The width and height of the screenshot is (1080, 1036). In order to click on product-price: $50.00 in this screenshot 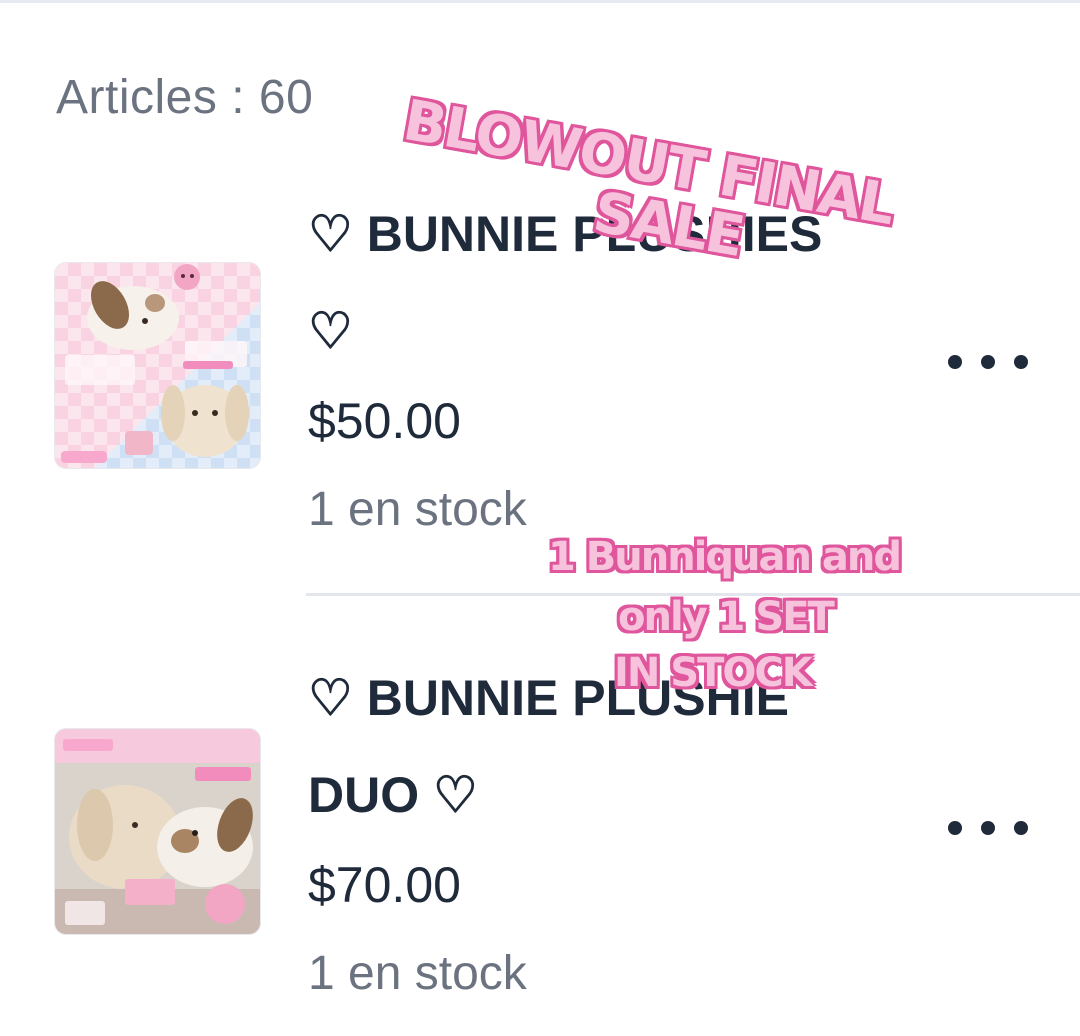, I will do `click(384, 421)`.